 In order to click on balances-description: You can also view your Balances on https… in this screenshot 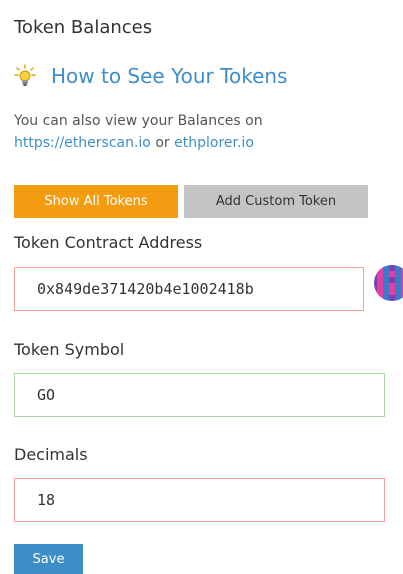, I will do `click(199, 132)`.